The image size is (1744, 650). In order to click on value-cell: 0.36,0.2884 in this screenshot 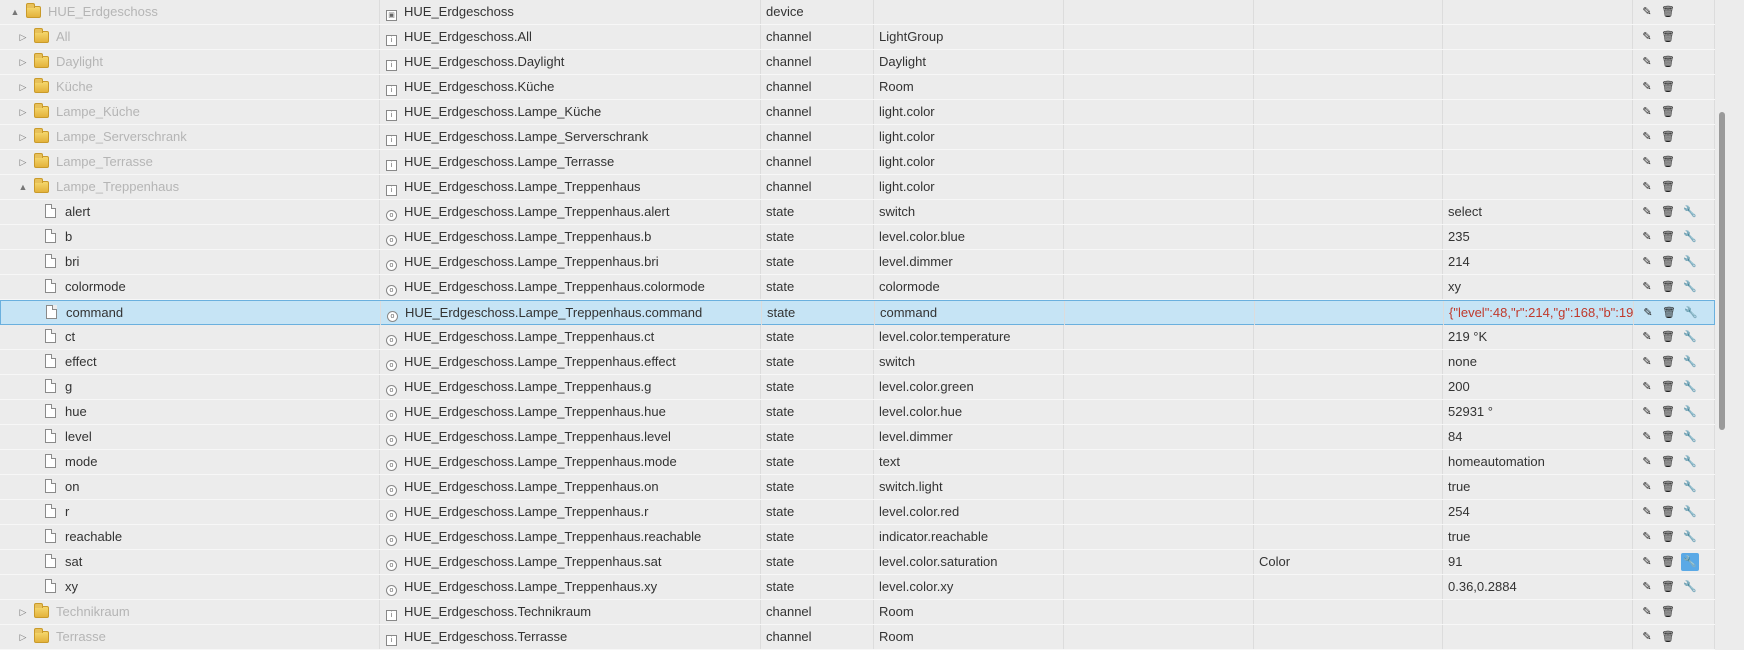, I will do `click(1538, 587)`.